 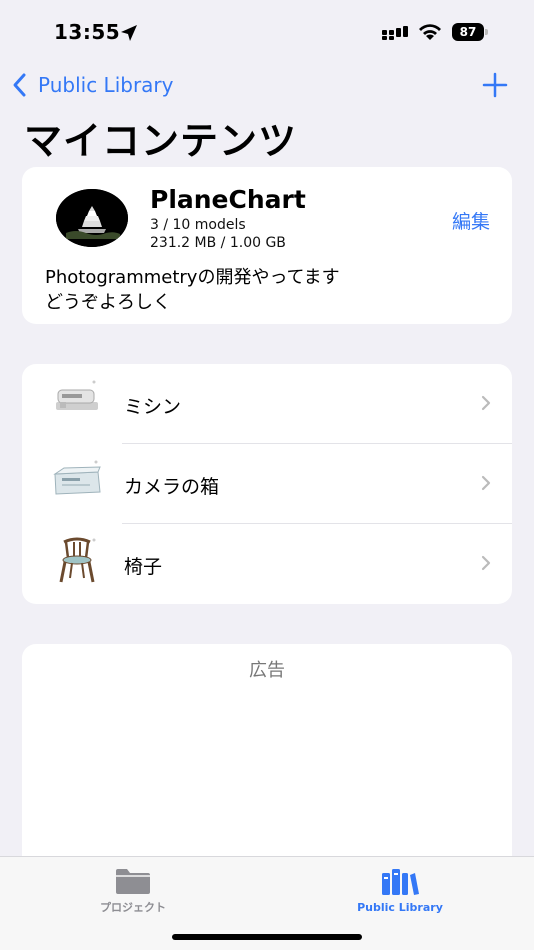 I want to click on avatar, so click(x=92, y=218).